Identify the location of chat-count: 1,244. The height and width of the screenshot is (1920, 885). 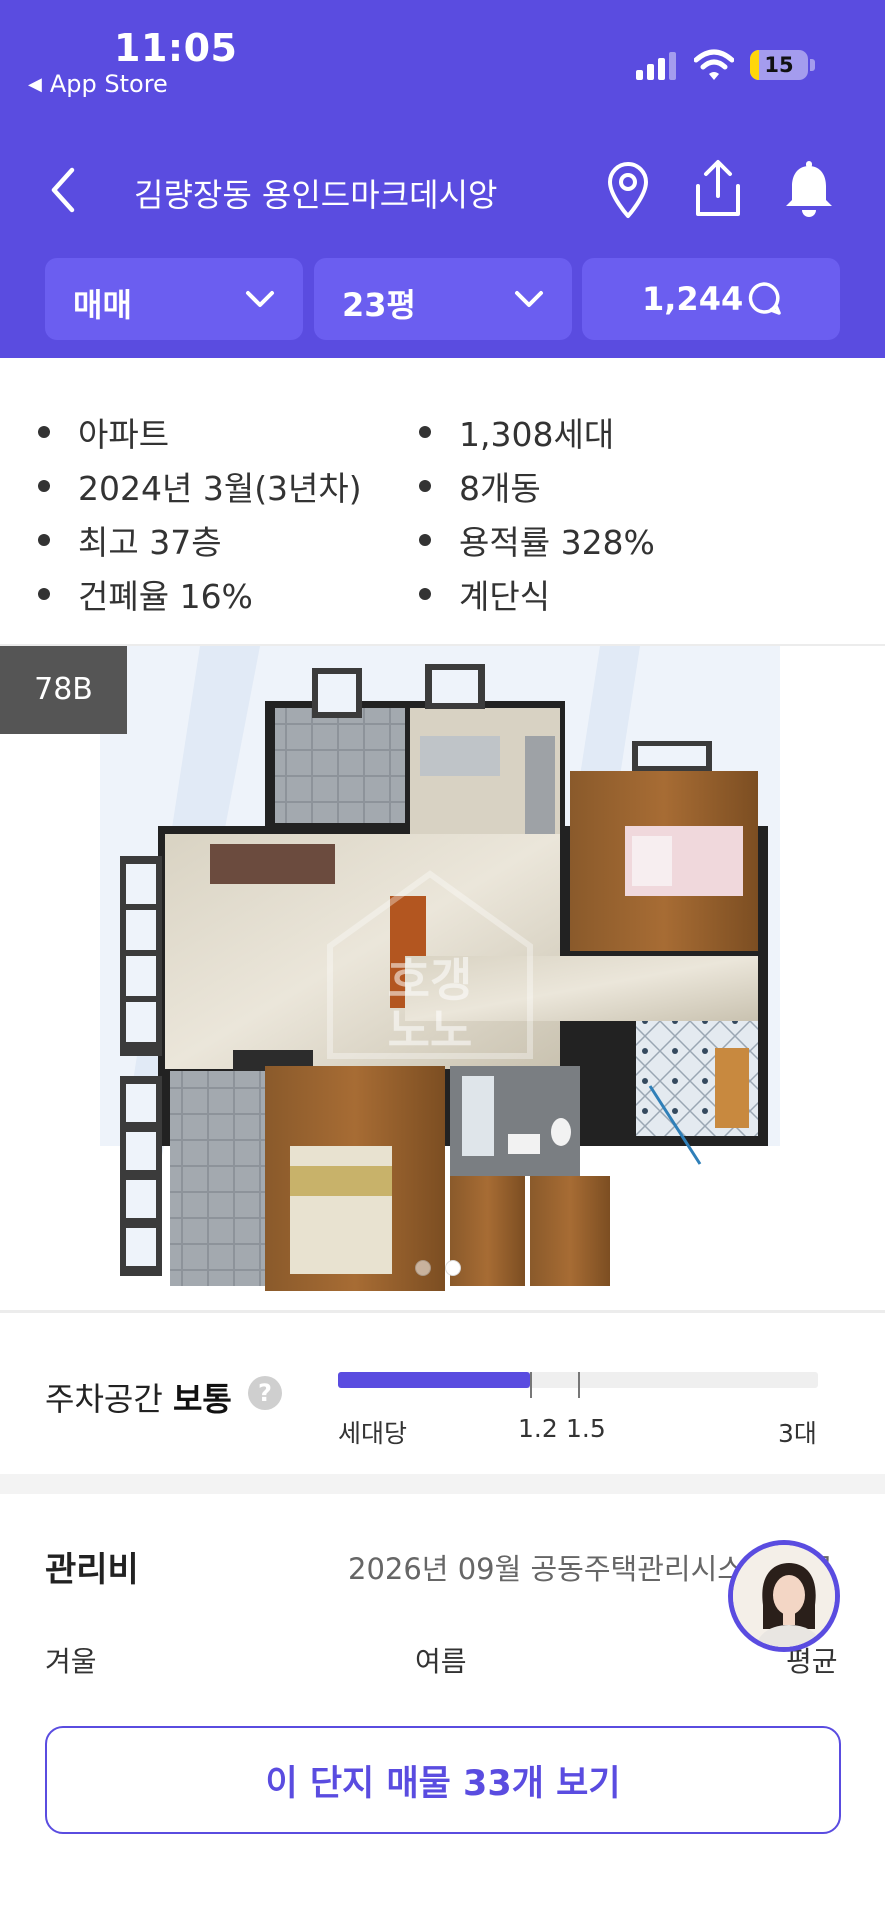
(693, 299).